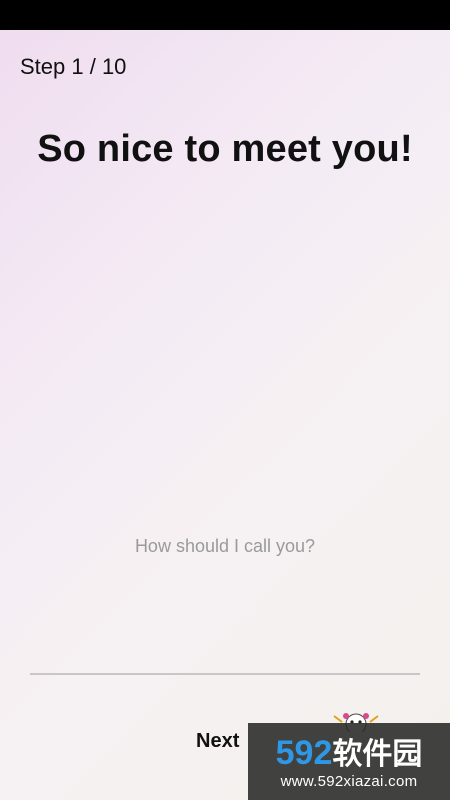 Image resolution: width=450 pixels, height=800 pixels. Describe the element at coordinates (349, 781) in the screenshot. I see `watermark-url: www.592xiazai.com` at that location.